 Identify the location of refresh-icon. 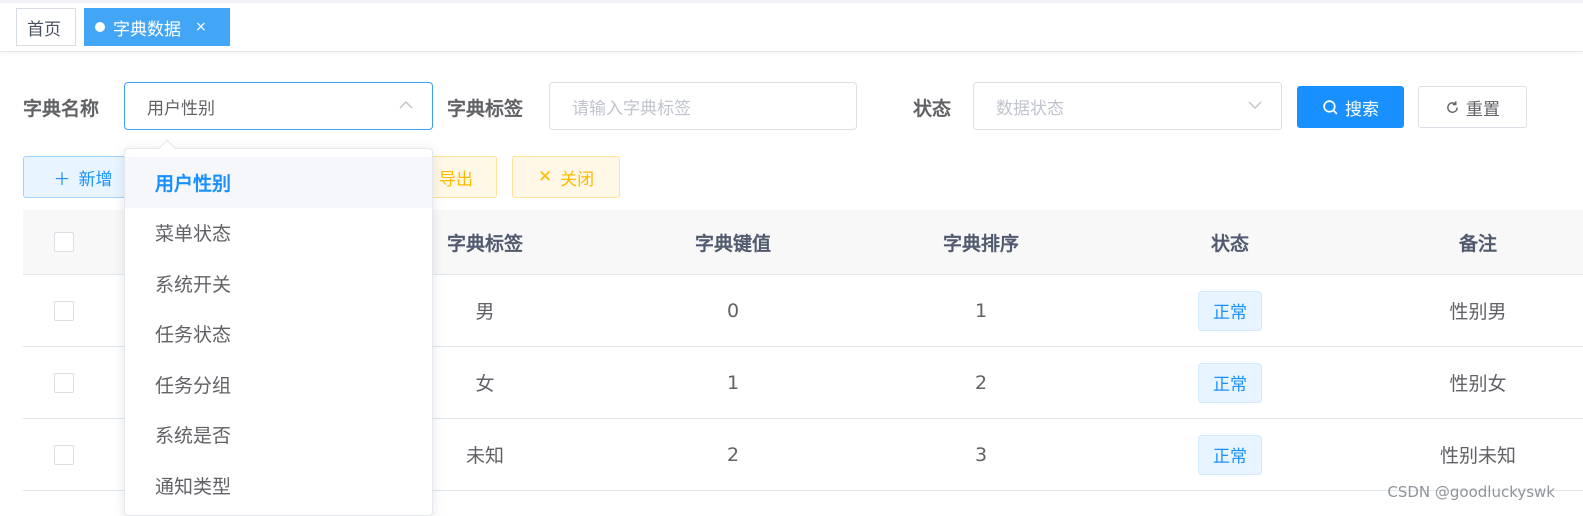
(1452, 106).